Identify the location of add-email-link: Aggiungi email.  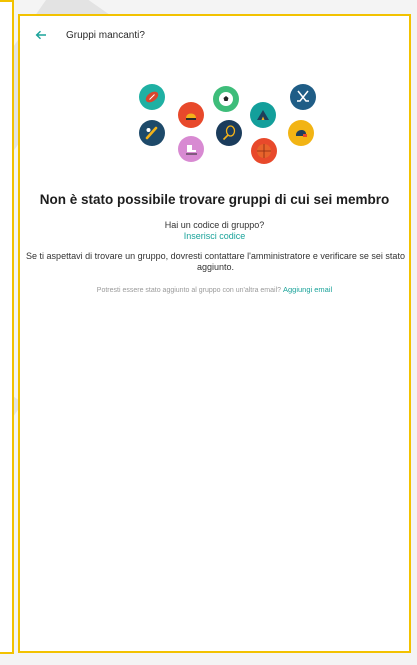
(307, 289).